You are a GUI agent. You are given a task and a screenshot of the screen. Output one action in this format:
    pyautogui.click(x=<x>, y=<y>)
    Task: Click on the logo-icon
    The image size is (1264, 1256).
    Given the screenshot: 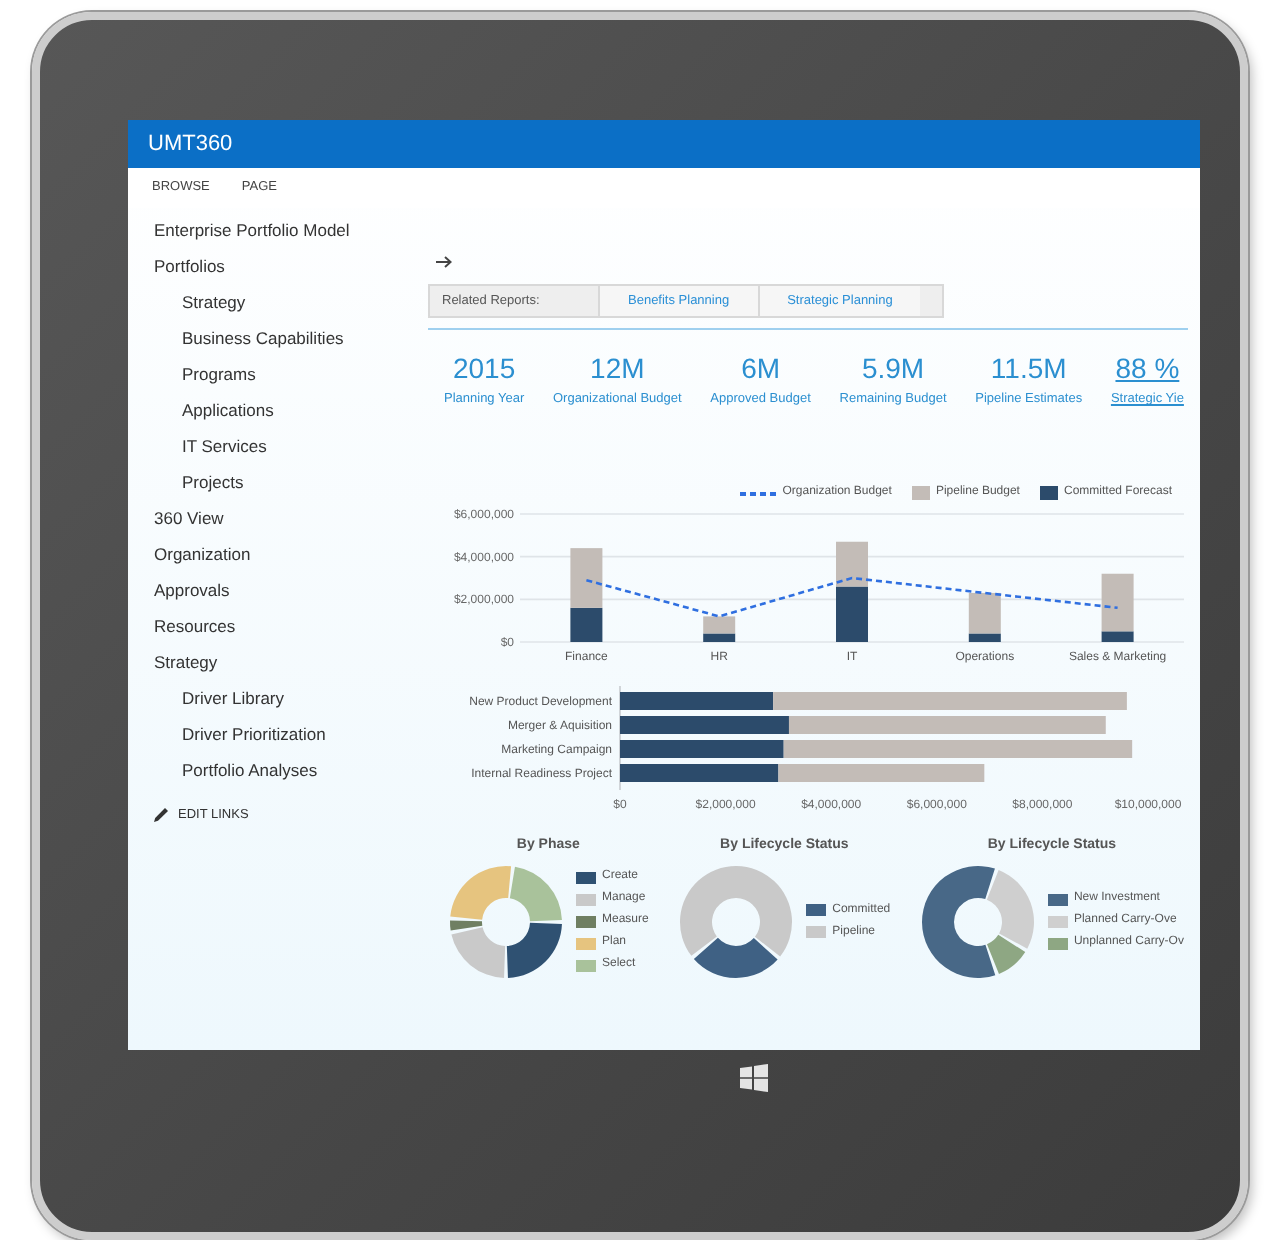 What is the action you would take?
    pyautogui.click(x=754, y=1078)
    